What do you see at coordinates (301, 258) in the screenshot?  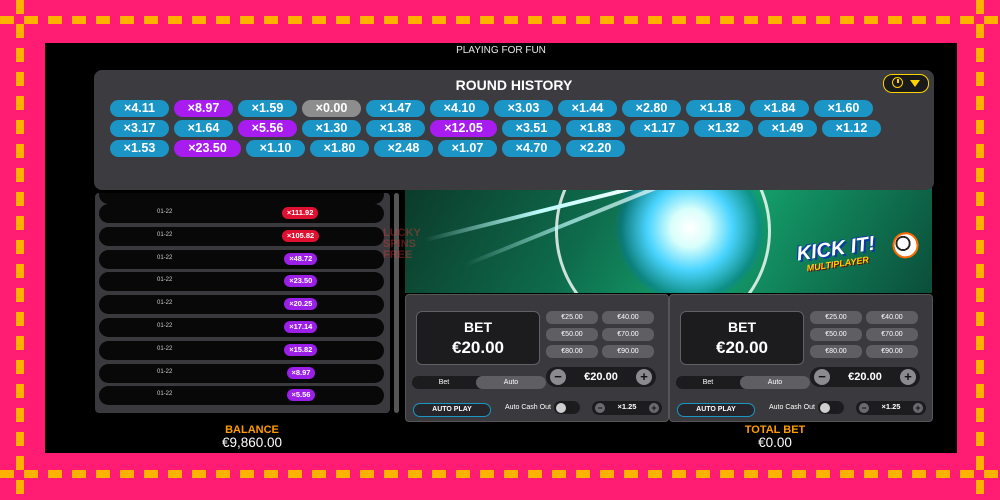 I see `bet-multiplier-badge: ×48.72` at bounding box center [301, 258].